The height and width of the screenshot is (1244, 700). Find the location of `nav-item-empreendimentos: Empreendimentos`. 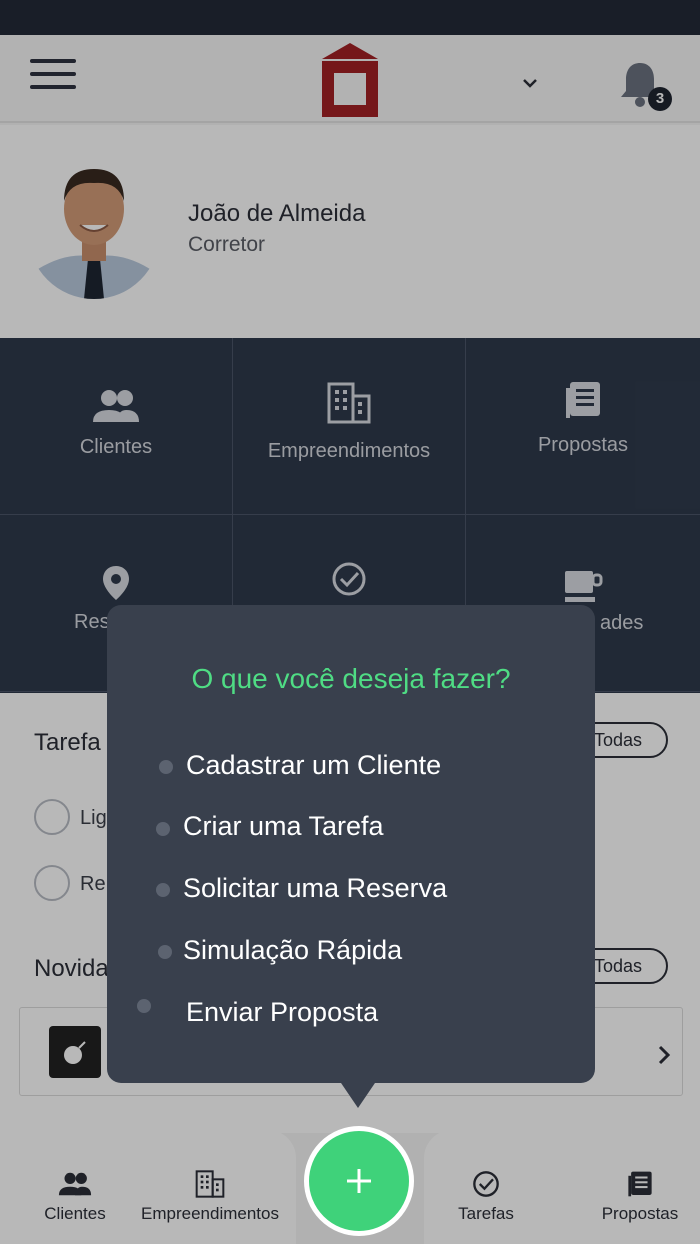

nav-item-empreendimentos: Empreendimentos is located at coordinates (210, 1197).